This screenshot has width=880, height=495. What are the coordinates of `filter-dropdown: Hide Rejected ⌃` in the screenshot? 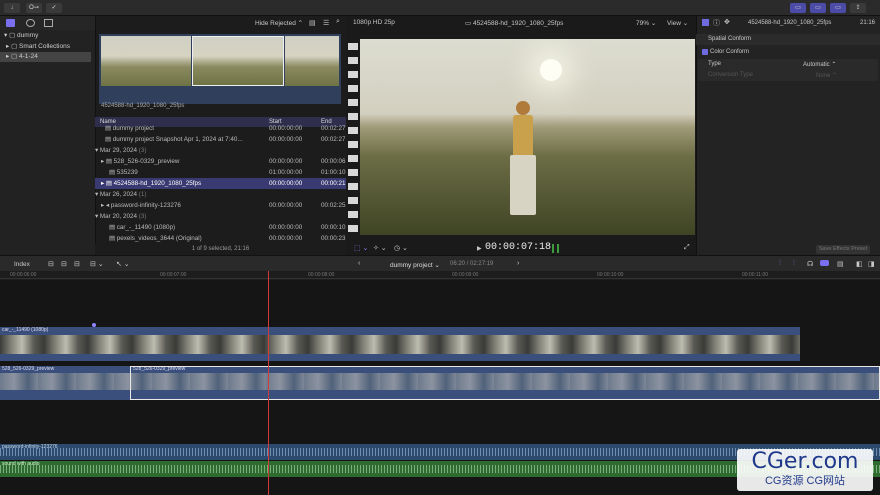 It's located at (279, 23).